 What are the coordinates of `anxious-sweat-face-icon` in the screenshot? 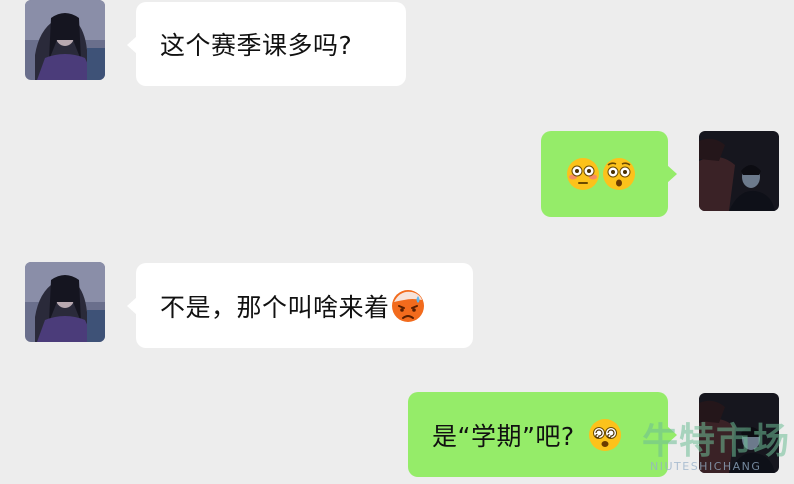 It's located at (408, 306).